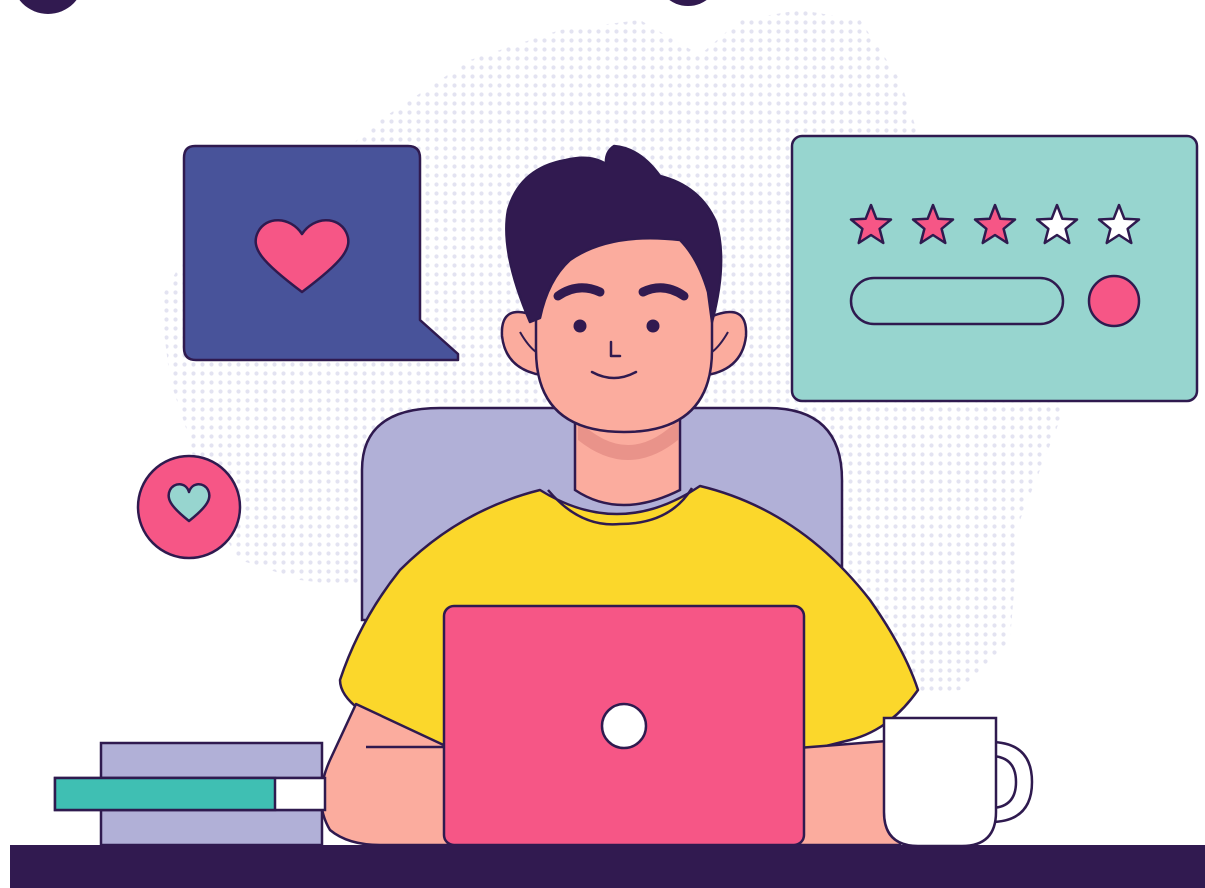 The height and width of the screenshot is (888, 1205). What do you see at coordinates (580, 326) in the screenshot?
I see `left-eye` at bounding box center [580, 326].